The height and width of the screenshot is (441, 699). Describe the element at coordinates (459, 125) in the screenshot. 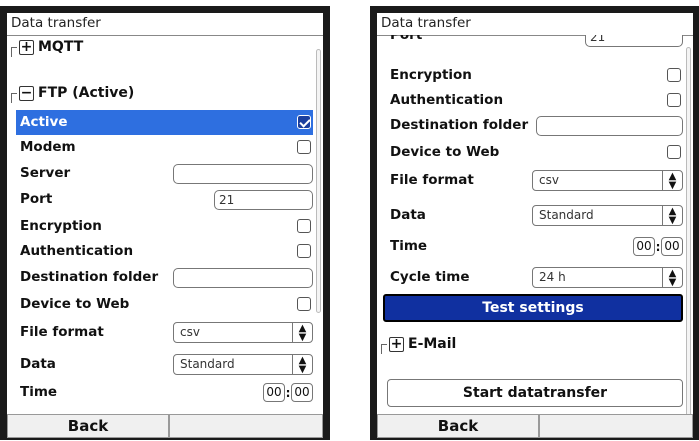

I see `row-label: Destination folder` at that location.